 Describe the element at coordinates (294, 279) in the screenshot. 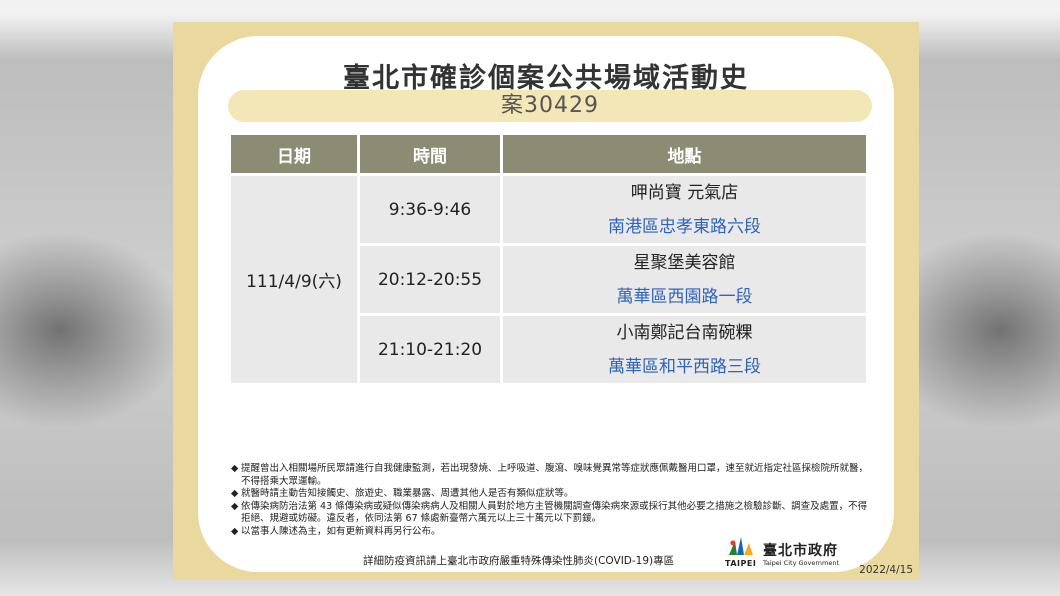

I see `date-cell: 111/4/9(六)` at that location.